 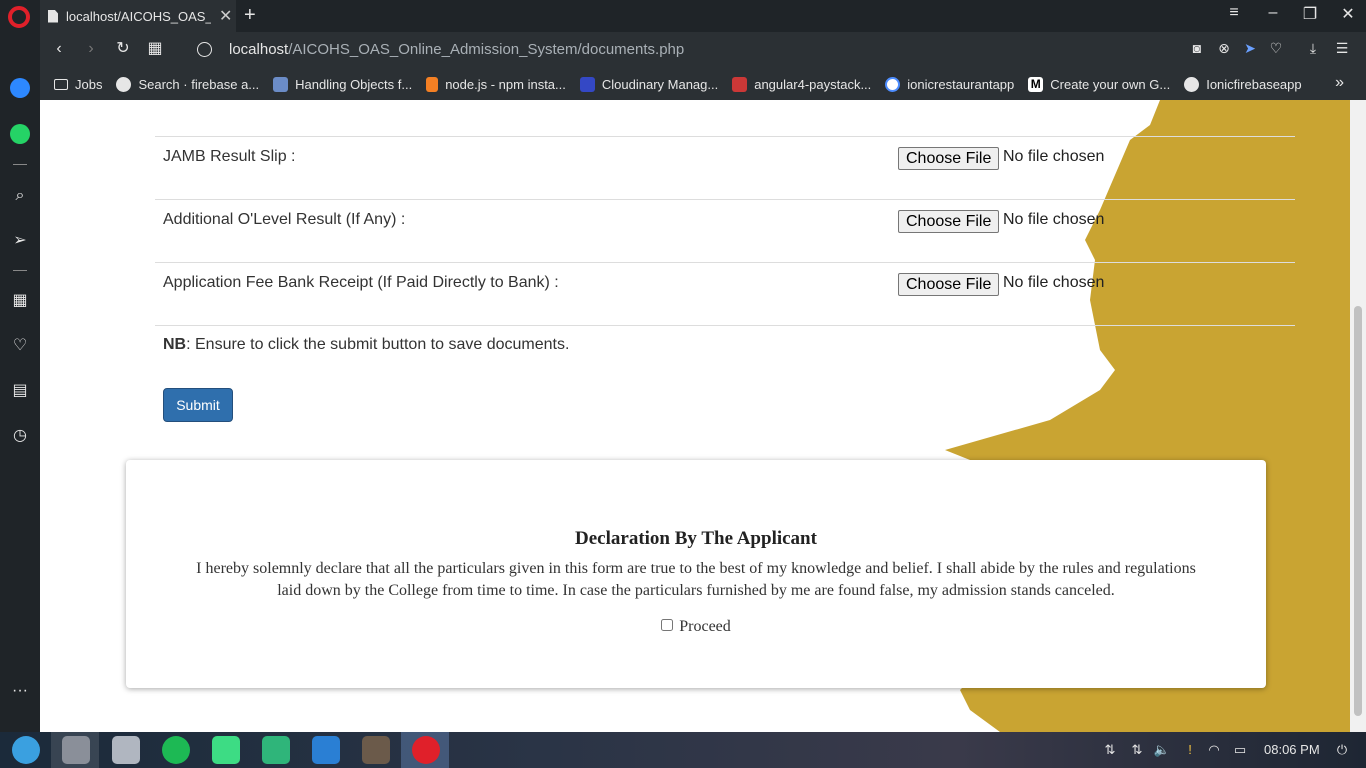 I want to click on vertical-scrollbar, so click(x=1358, y=416).